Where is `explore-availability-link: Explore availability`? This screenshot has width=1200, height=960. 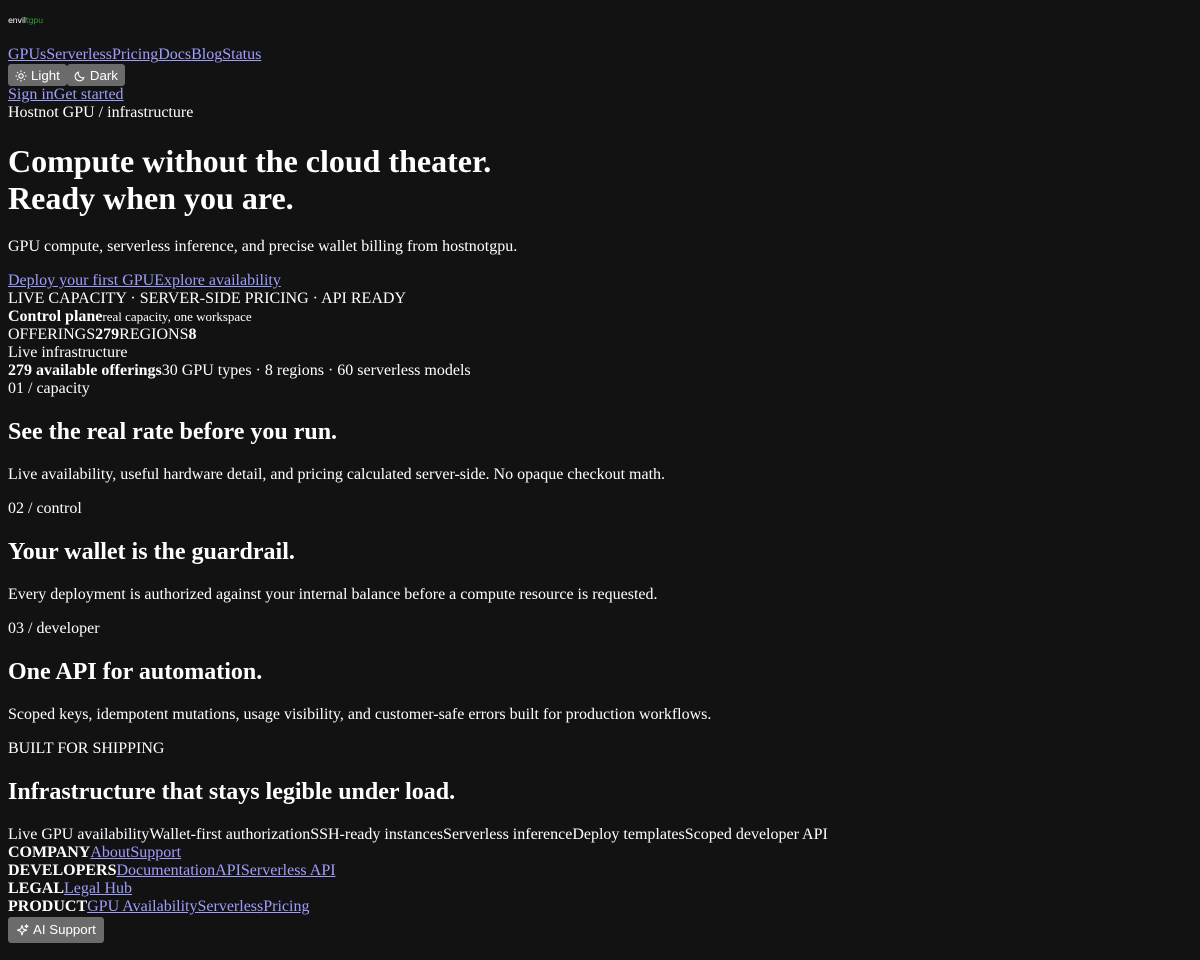 explore-availability-link: Explore availability is located at coordinates (217, 281).